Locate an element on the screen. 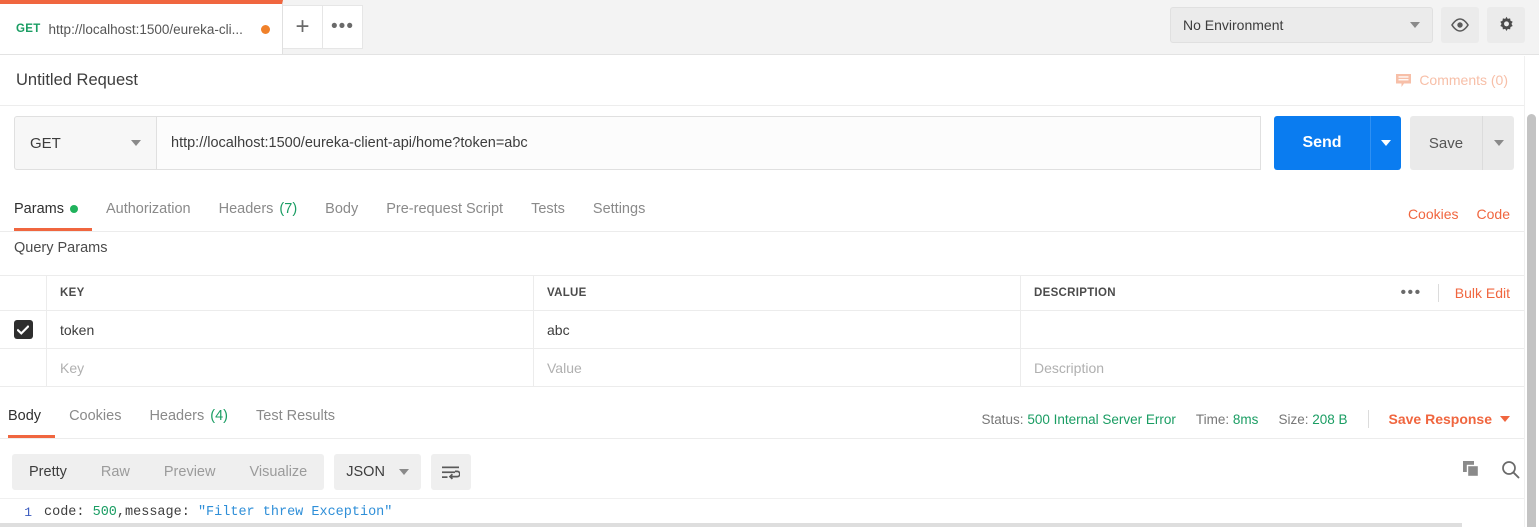  response-tab-test-results: Test Results is located at coordinates (295, 417).